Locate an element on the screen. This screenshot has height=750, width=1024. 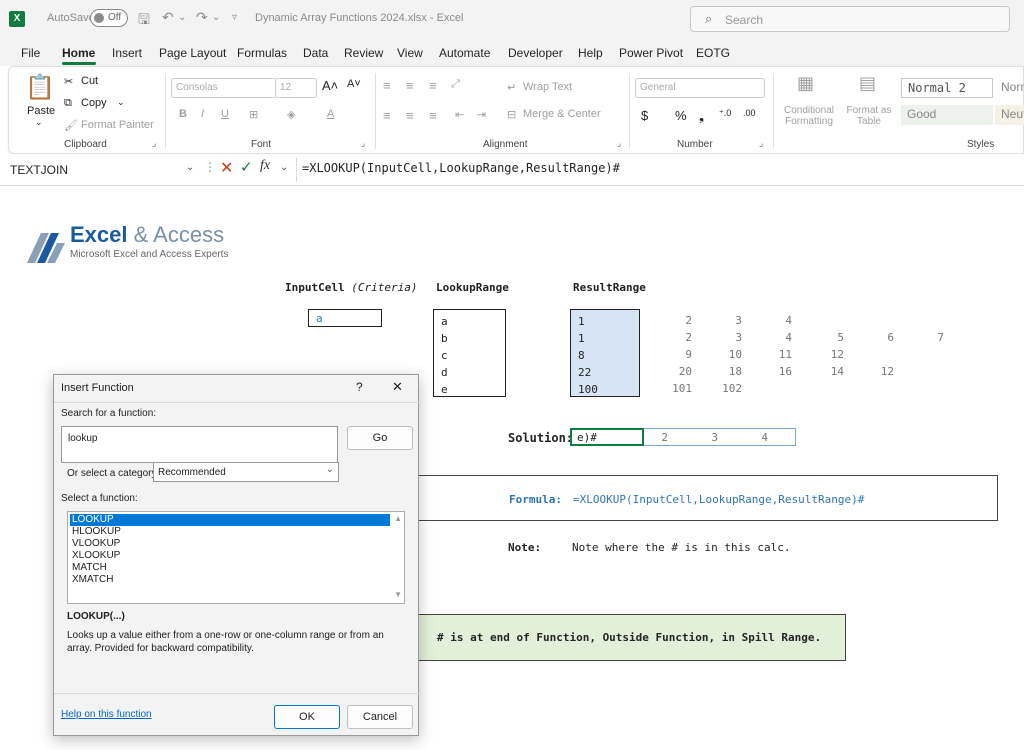
tab-page-layout: Page Layout is located at coordinates (192, 53).